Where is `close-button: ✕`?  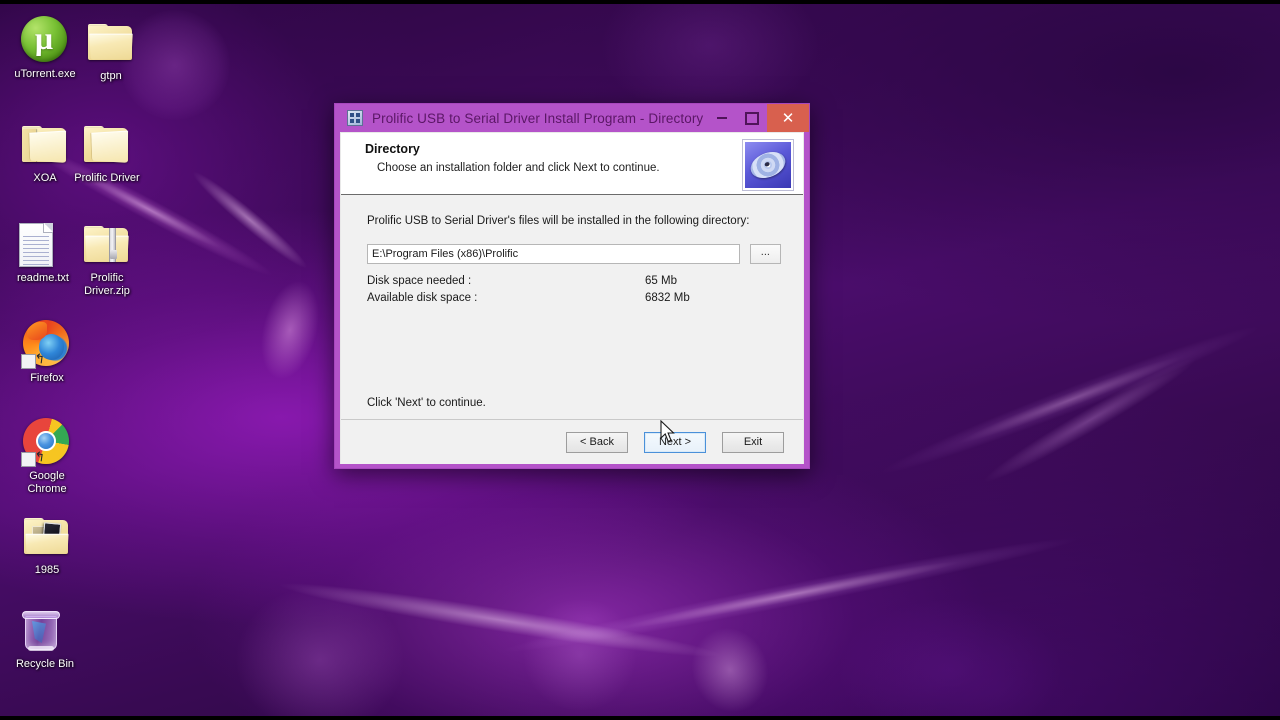
close-button: ✕ is located at coordinates (788, 118).